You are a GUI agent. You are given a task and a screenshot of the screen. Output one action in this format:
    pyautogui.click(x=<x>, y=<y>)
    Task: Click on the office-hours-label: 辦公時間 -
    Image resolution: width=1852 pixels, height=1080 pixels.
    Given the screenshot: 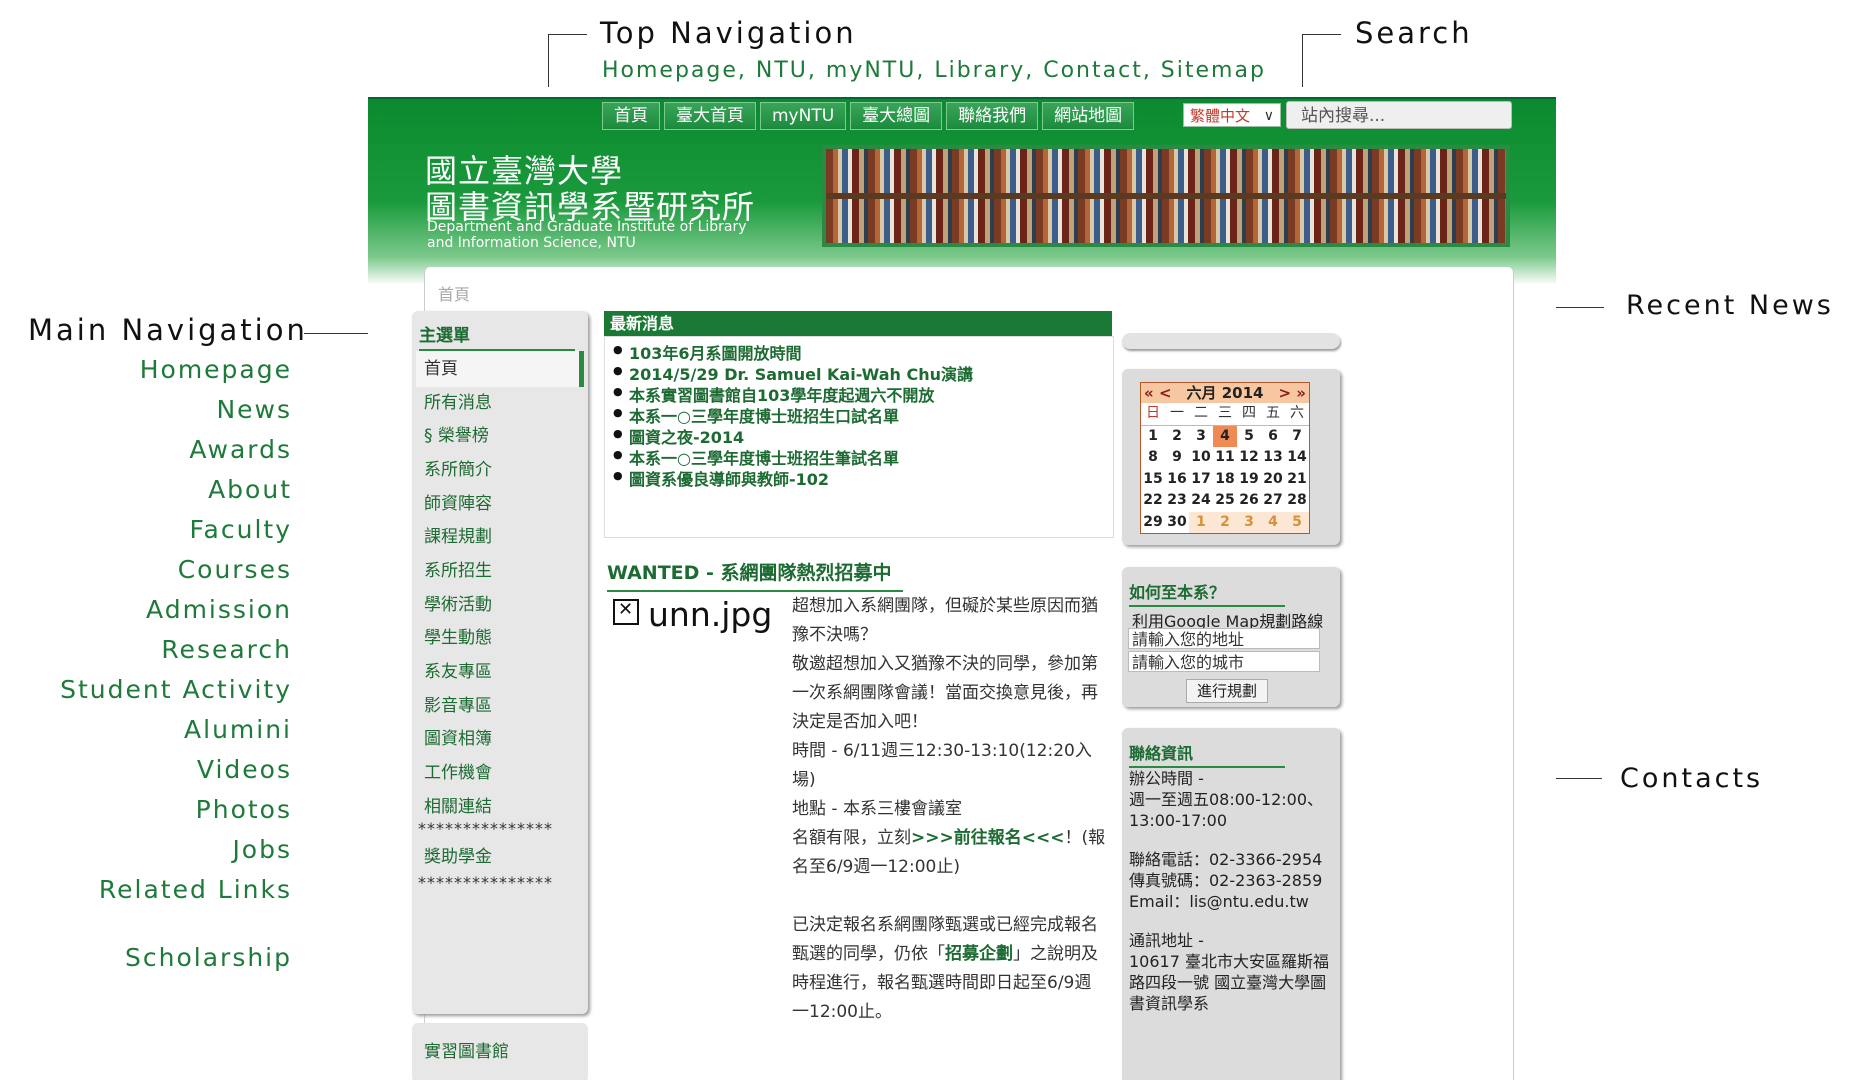 What is the action you would take?
    pyautogui.click(x=1166, y=778)
    